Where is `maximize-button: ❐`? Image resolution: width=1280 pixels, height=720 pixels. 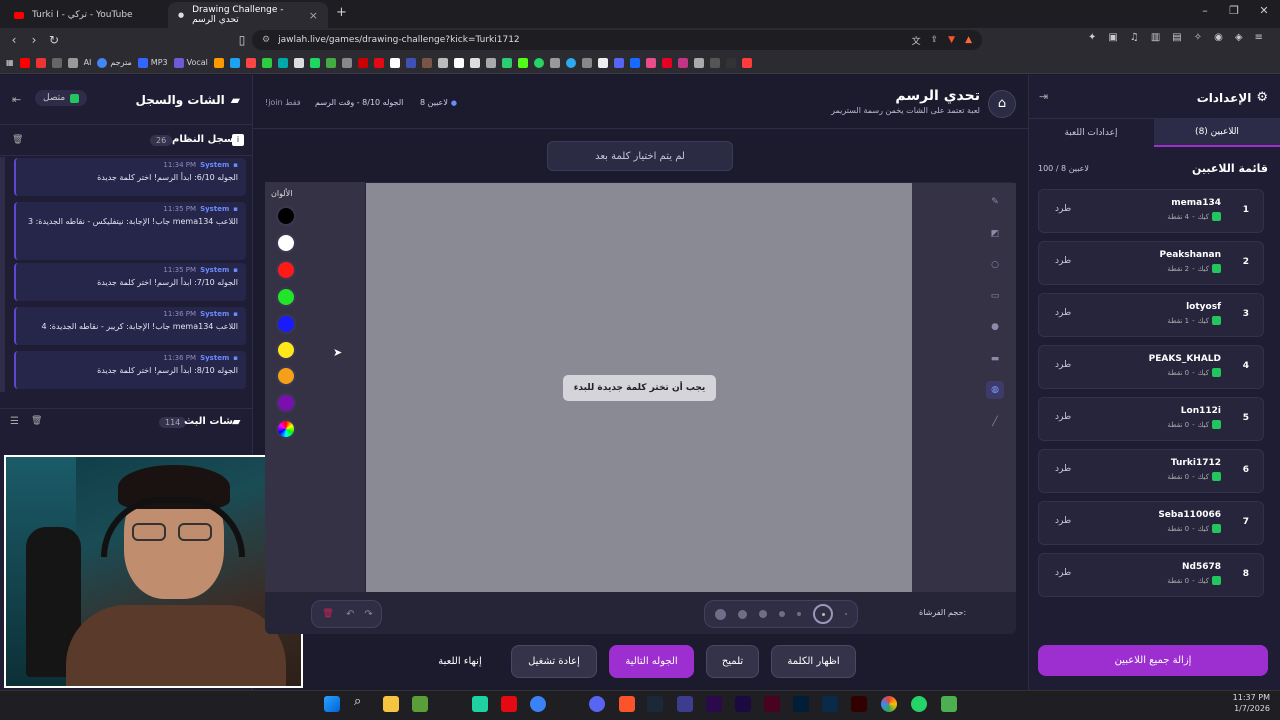
maximize-button: ❐ is located at coordinates (1234, 10).